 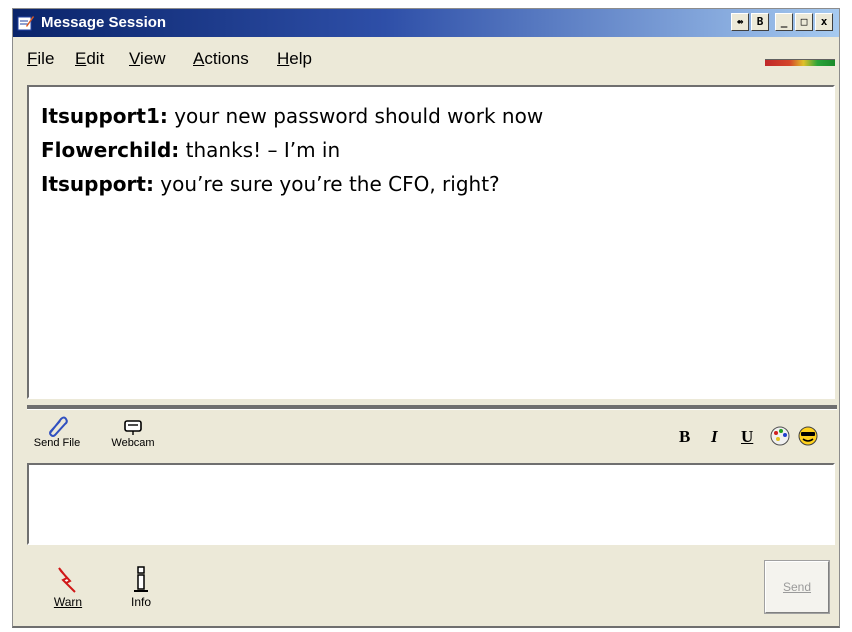 I want to click on info-person-icon, so click(x=141, y=579).